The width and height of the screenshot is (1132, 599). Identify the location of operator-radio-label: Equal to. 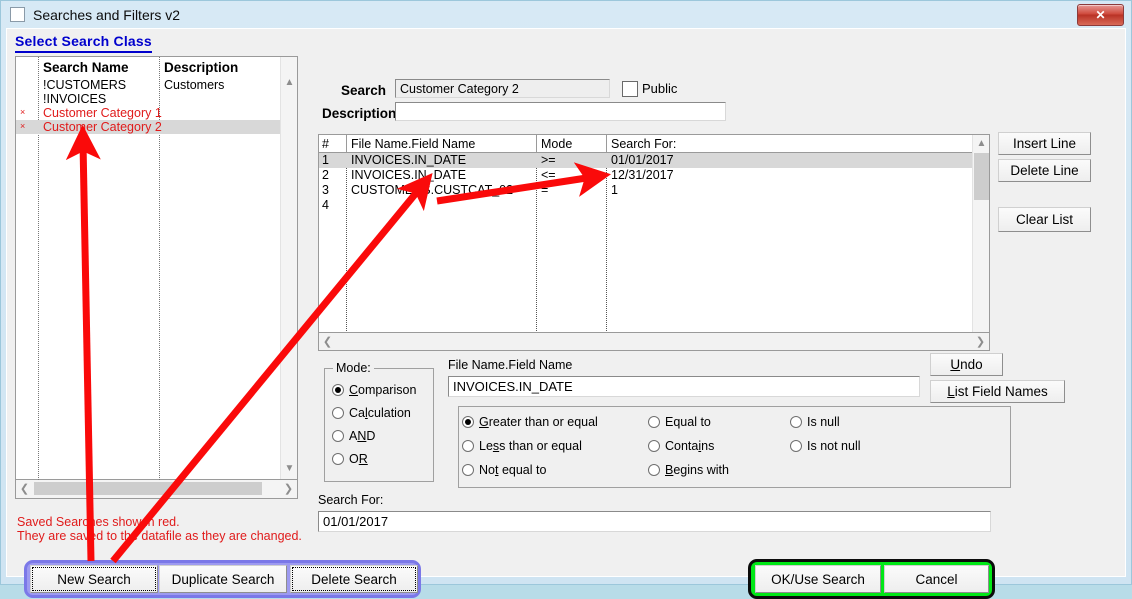
(688, 422).